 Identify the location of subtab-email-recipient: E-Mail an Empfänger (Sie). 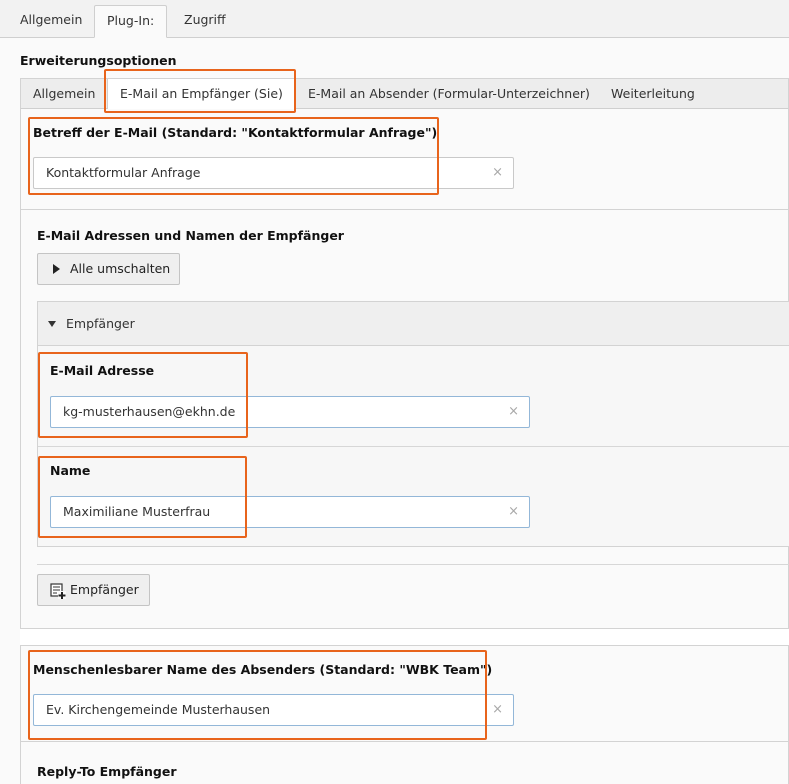
(201, 94).